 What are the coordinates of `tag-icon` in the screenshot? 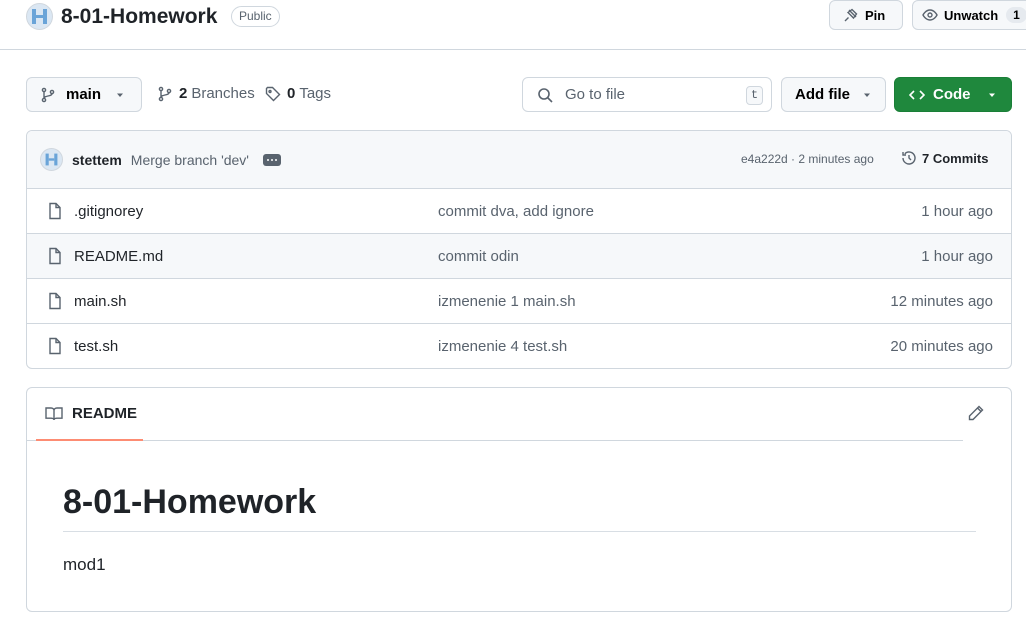 It's located at (273, 94).